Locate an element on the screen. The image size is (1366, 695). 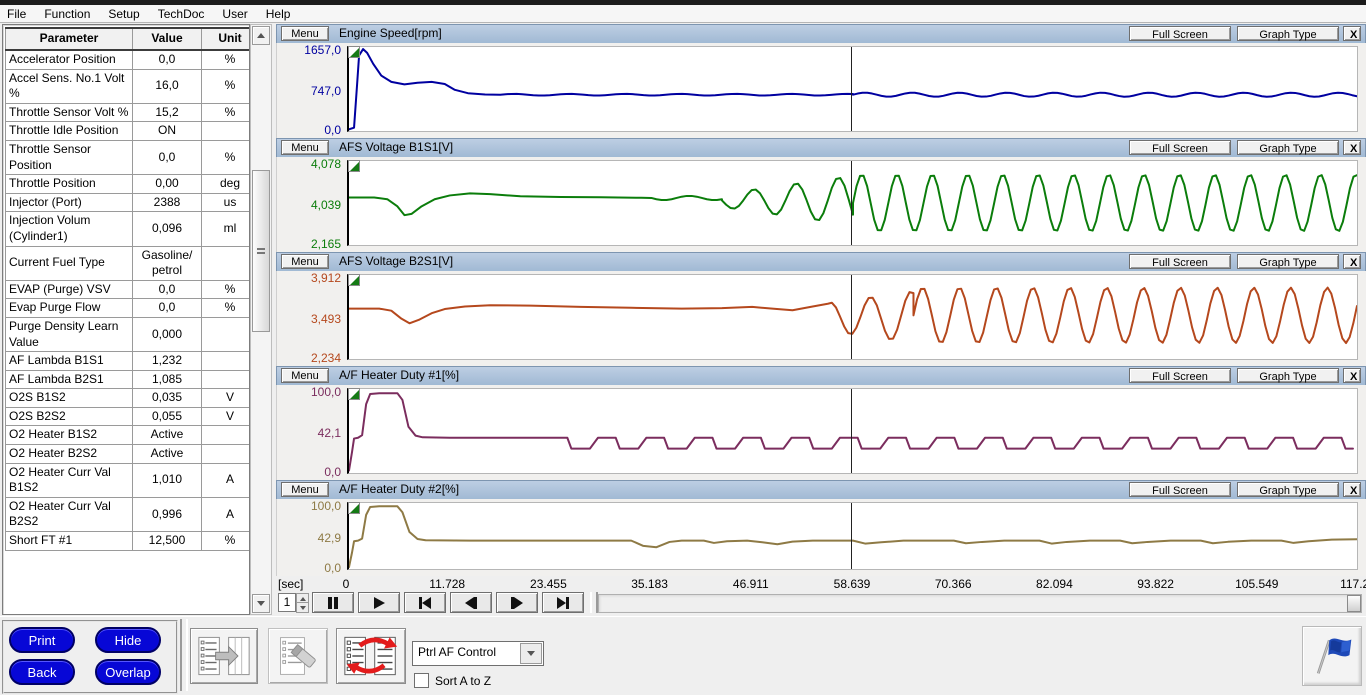
table-row: Throttle Sensor Position 0,0% is located at coordinates (127, 157).